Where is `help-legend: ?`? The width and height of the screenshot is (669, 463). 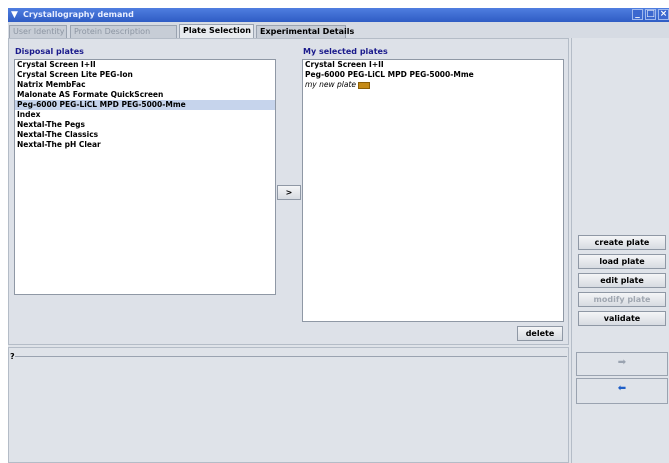 help-legend: ? is located at coordinates (12, 356).